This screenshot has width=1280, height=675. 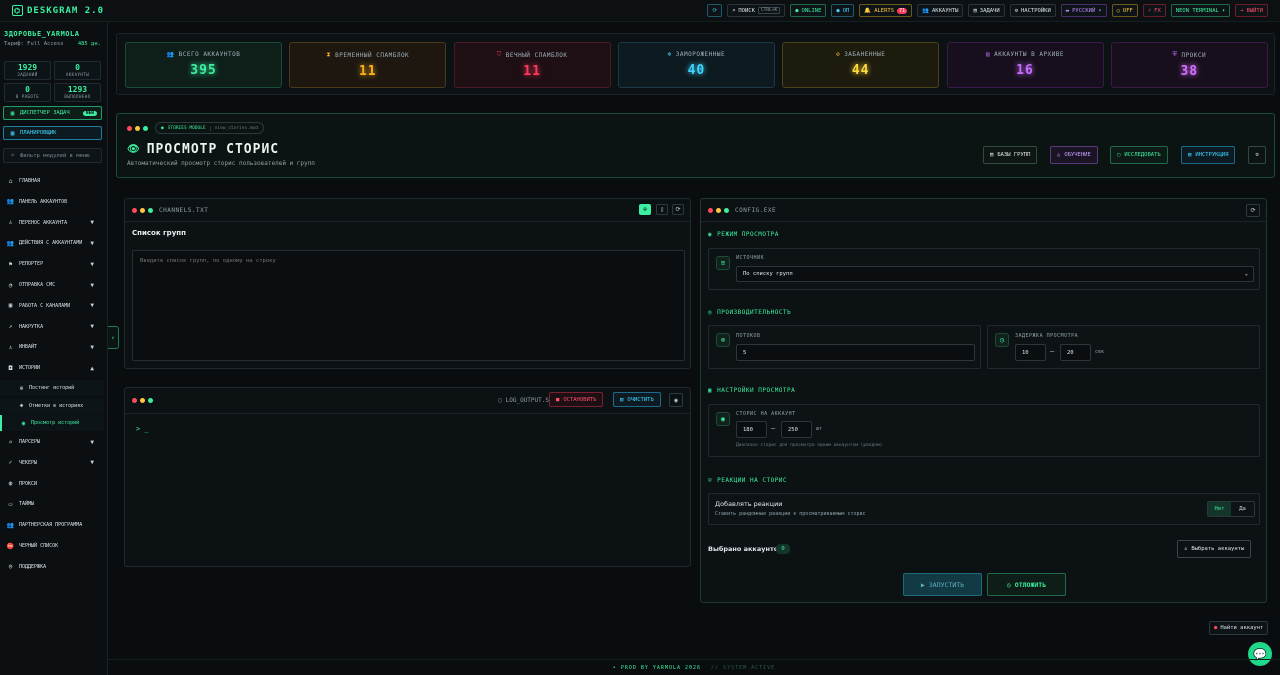 What do you see at coordinates (986, 10) in the screenshot?
I see `tasks-button: ▤ ЗАДАЧИ` at bounding box center [986, 10].